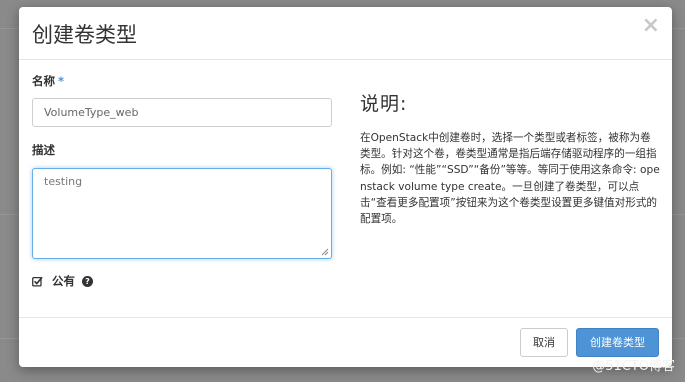 This screenshot has width=685, height=382. Describe the element at coordinates (43, 81) in the screenshot. I see `name-label-text: 名称` at that location.